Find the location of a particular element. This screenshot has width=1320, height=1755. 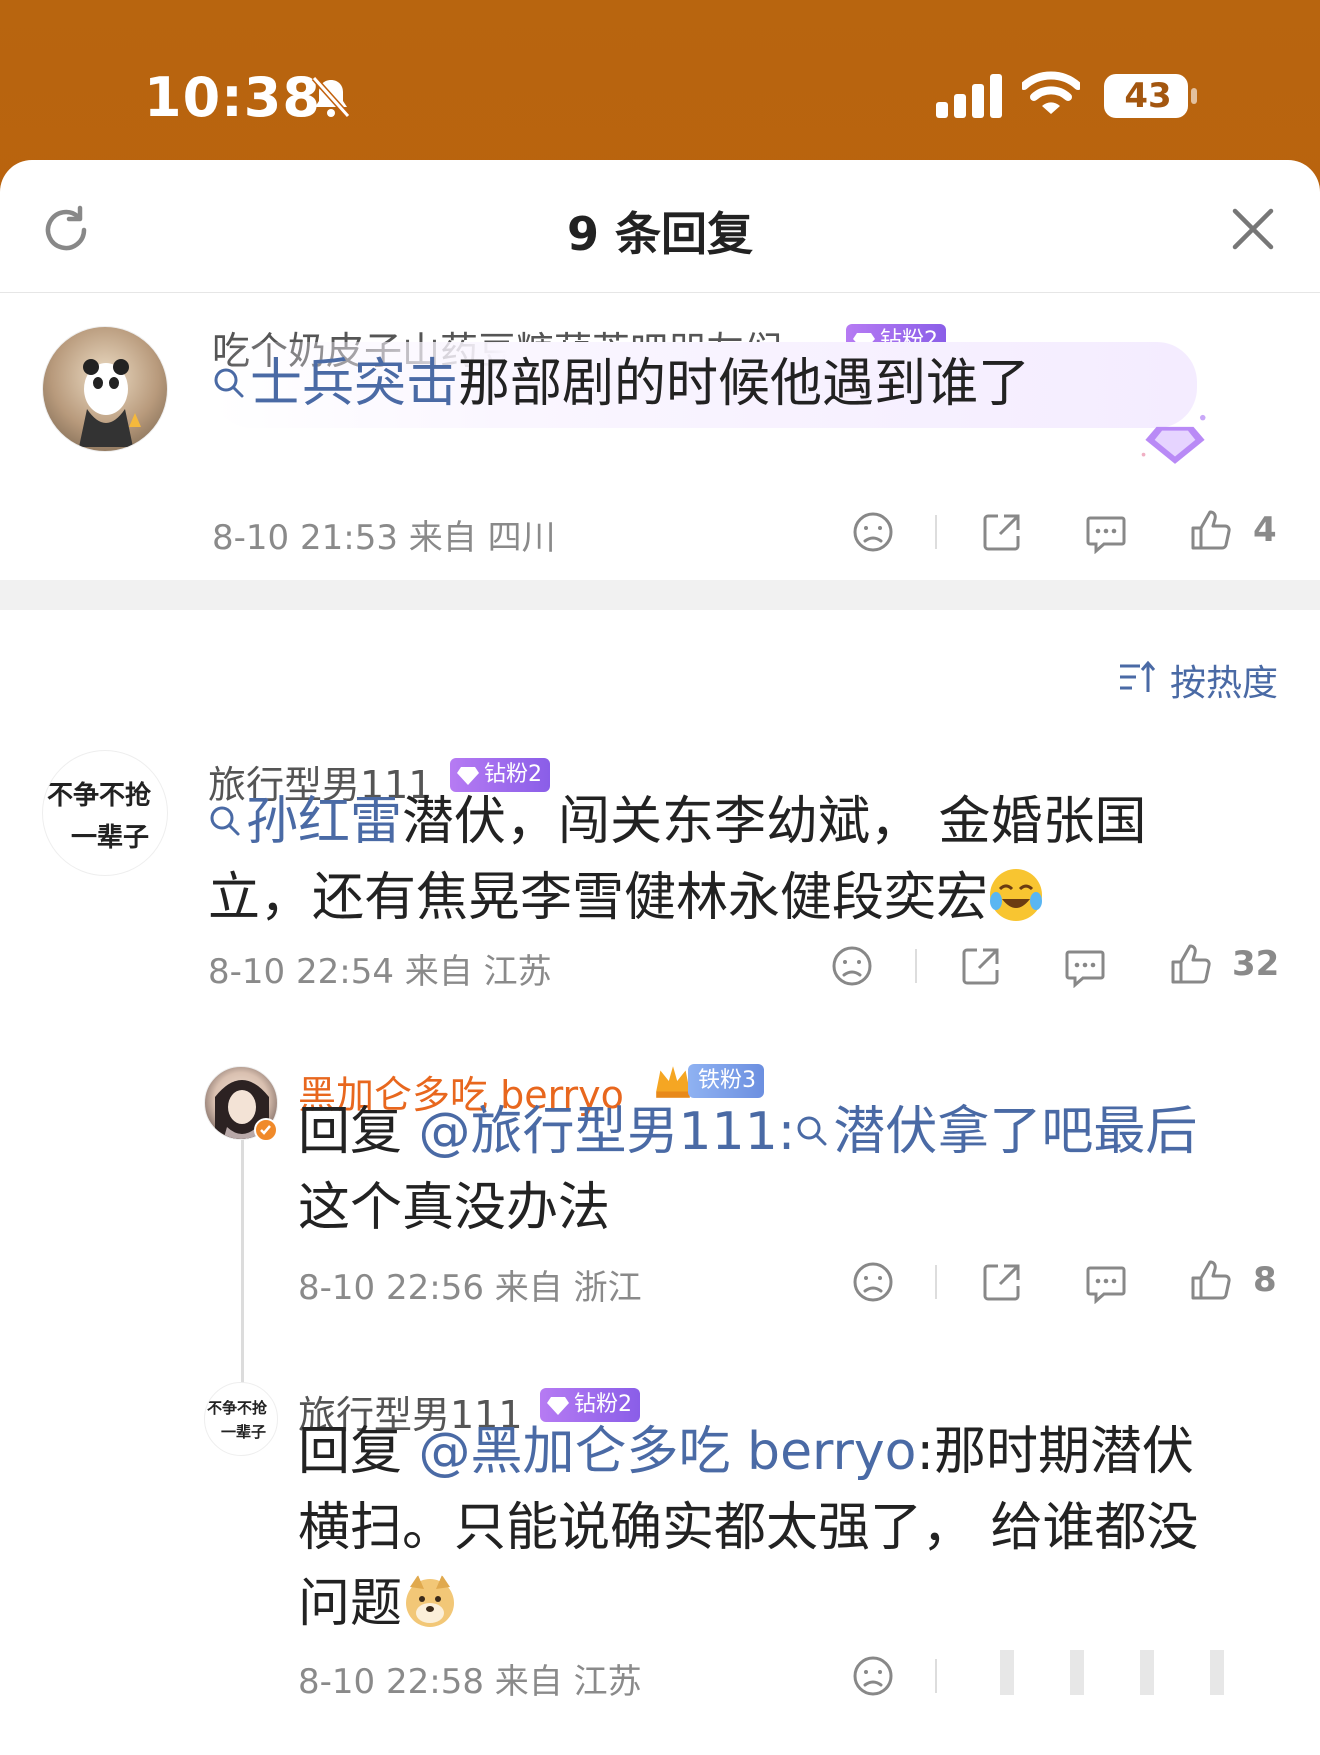

close-icon is located at coordinates (1253, 229).